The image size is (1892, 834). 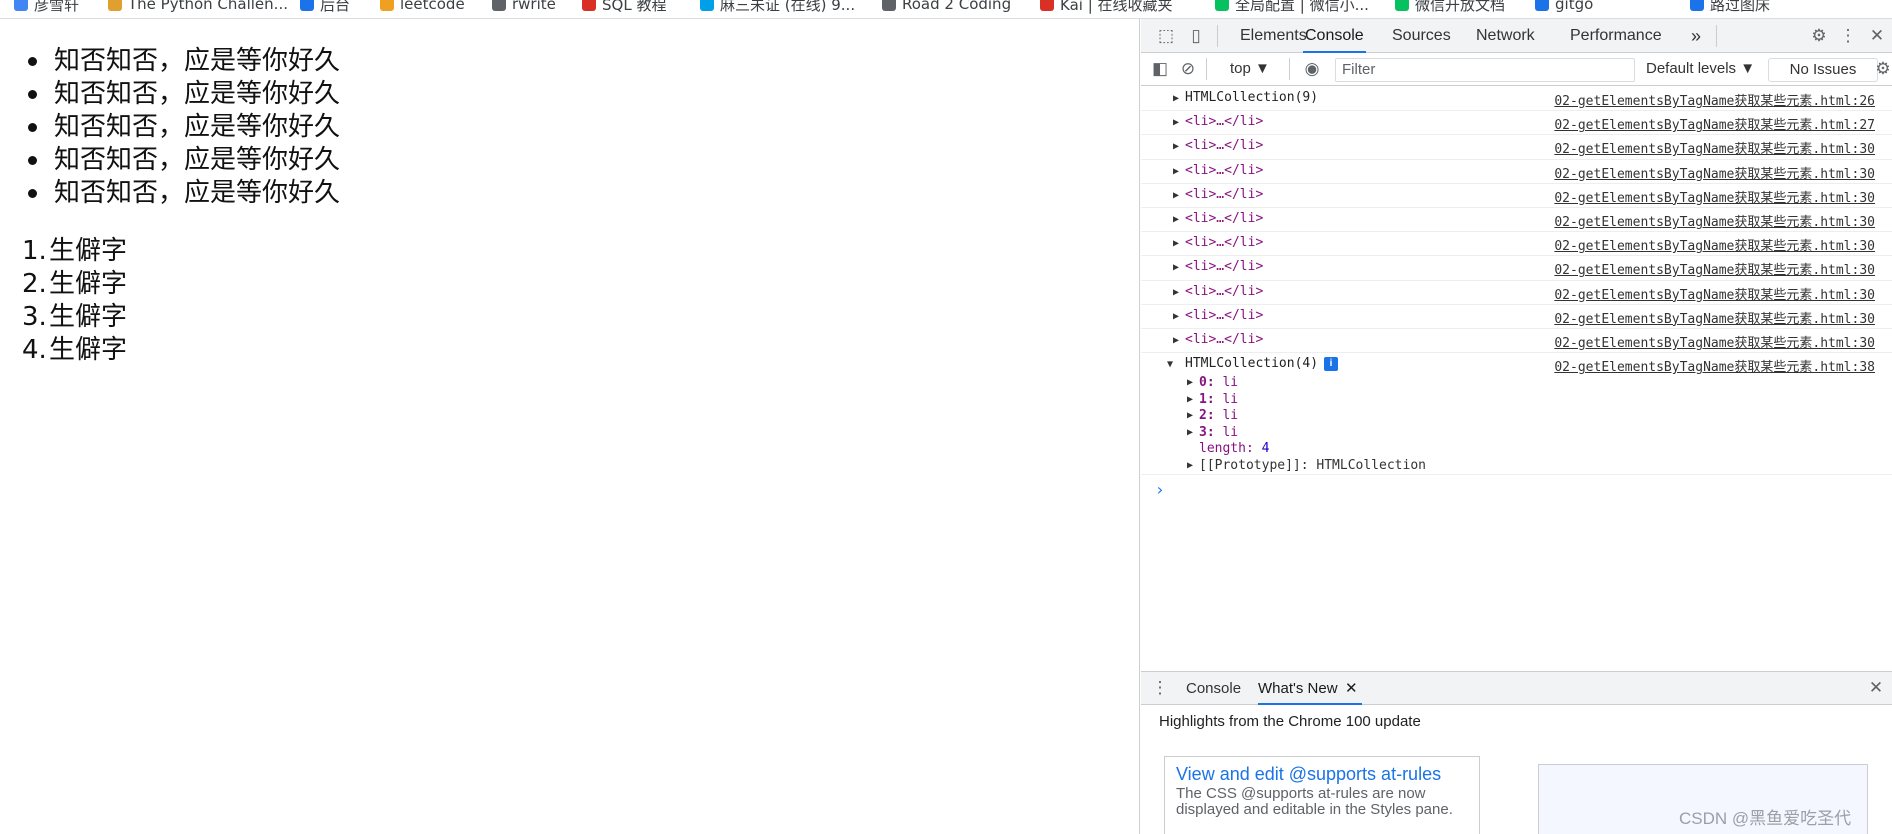 I want to click on bookmark-item: 路过图床, so click(x=1730, y=7).